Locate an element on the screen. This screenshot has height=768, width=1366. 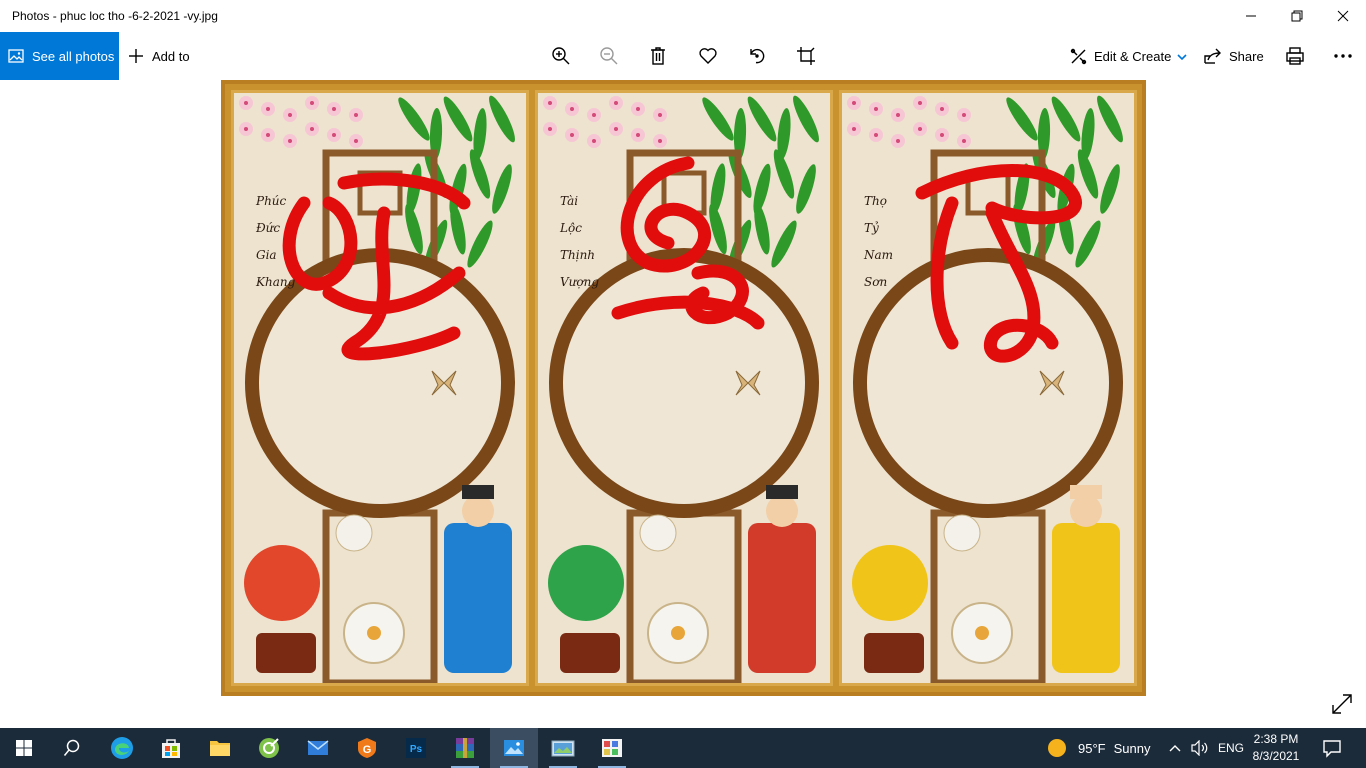
add-to-button: Add to is located at coordinates (159, 56).